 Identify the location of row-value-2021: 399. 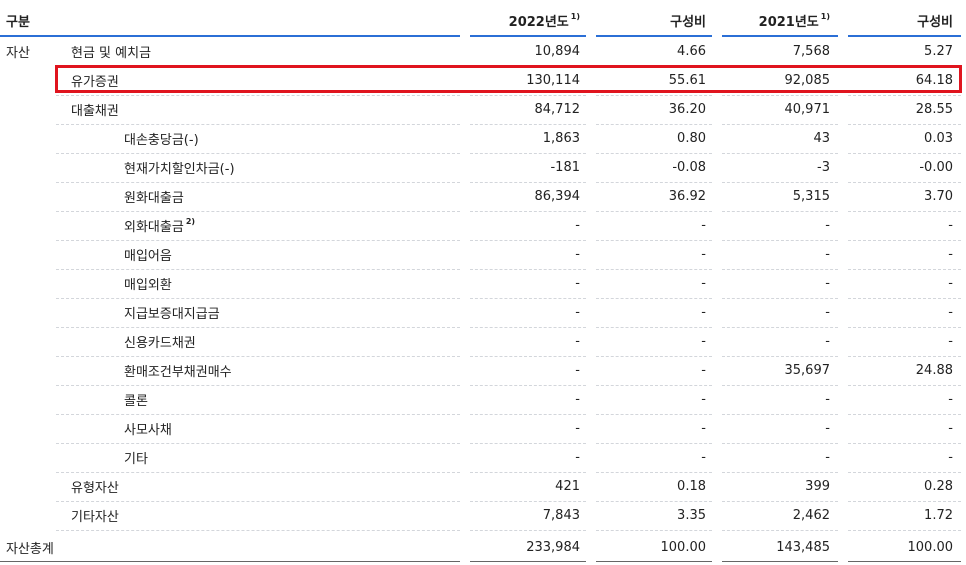
(817, 486).